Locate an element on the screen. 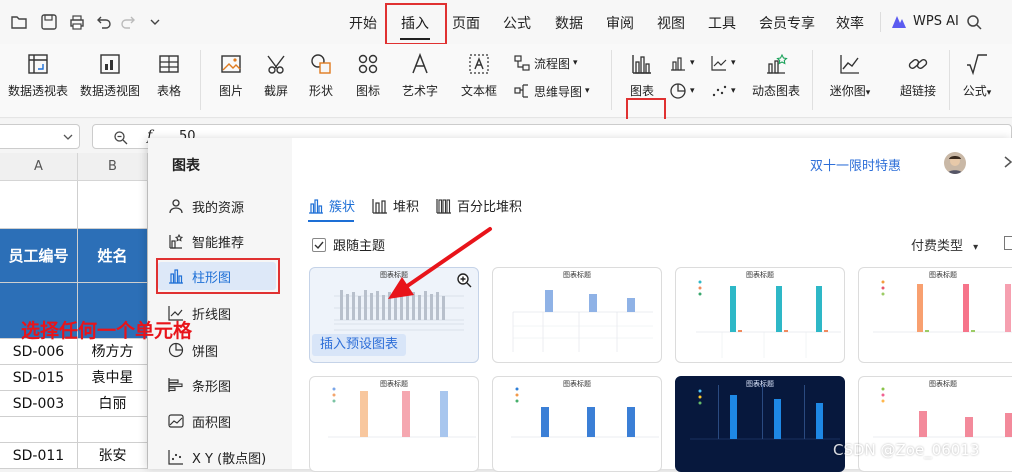  checkbox is located at coordinates (319, 244).